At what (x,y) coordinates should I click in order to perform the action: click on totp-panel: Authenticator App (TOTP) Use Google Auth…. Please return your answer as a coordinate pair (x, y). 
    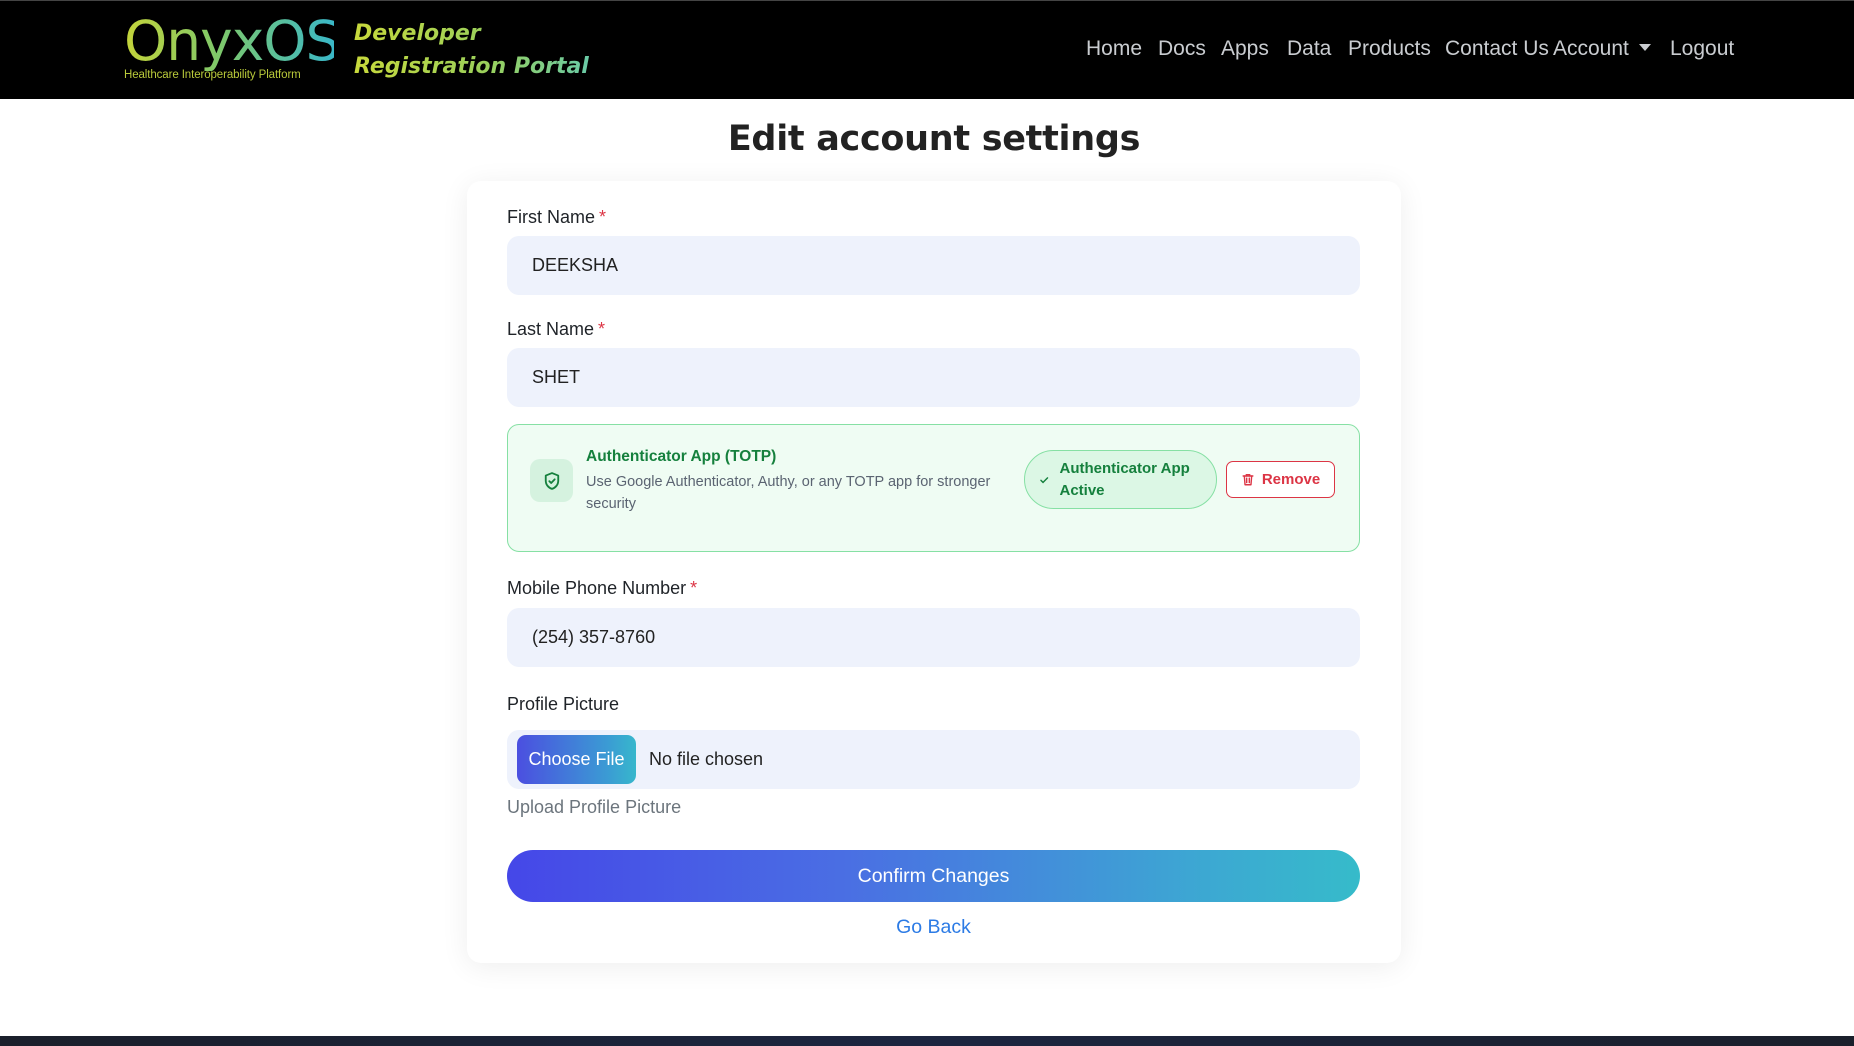
    Looking at the image, I should click on (933, 488).